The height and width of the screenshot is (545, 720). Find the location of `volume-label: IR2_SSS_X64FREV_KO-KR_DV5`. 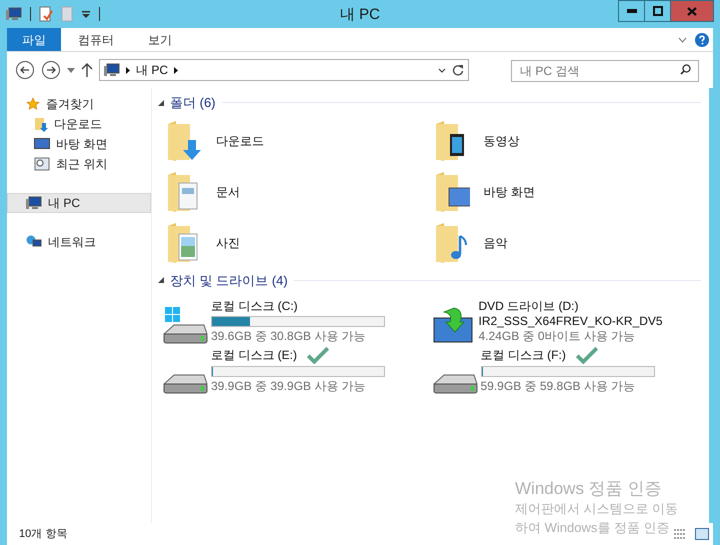

volume-label: IR2_SSS_X64FREV_KO-KR_DV5 is located at coordinates (570, 321).